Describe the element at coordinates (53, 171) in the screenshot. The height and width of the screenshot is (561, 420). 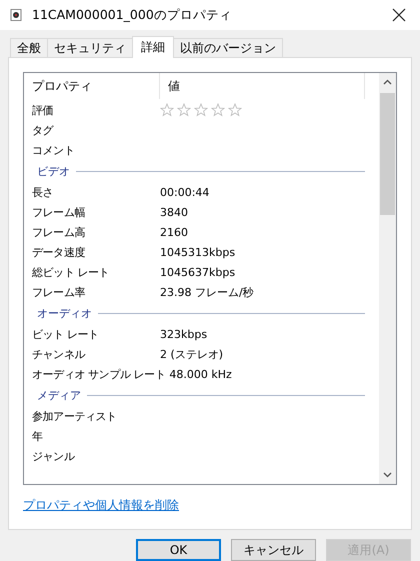
I see `group-header: ビデオ` at that location.